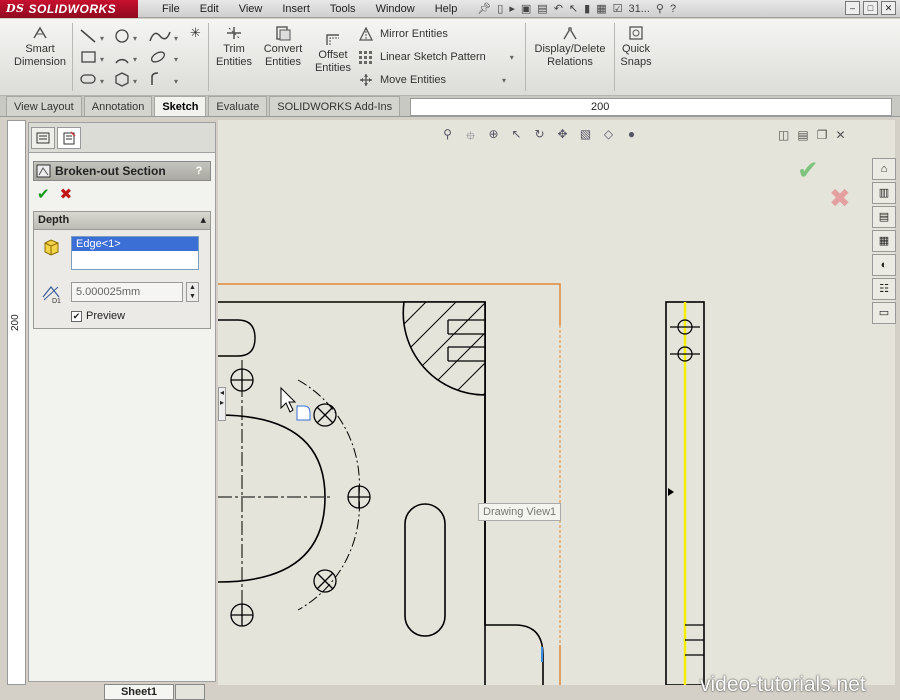 The width and height of the screenshot is (900, 700). What do you see at coordinates (203, 220) in the screenshot?
I see `collapse-icon: ▴` at bounding box center [203, 220].